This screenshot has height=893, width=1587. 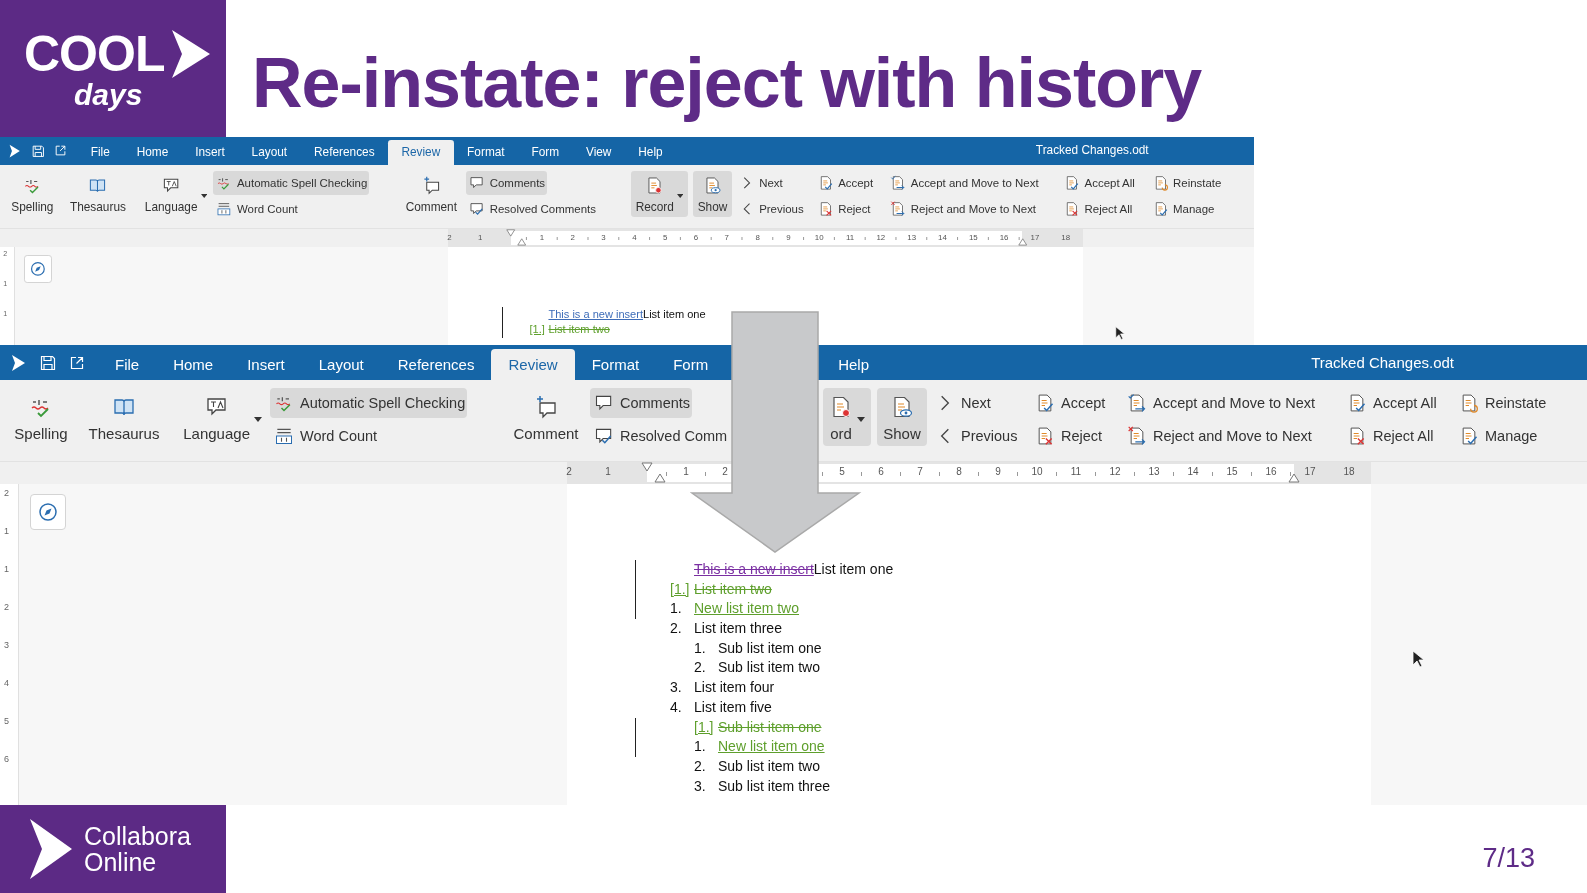 I want to click on list-item-text: List item four, so click(x=734, y=688).